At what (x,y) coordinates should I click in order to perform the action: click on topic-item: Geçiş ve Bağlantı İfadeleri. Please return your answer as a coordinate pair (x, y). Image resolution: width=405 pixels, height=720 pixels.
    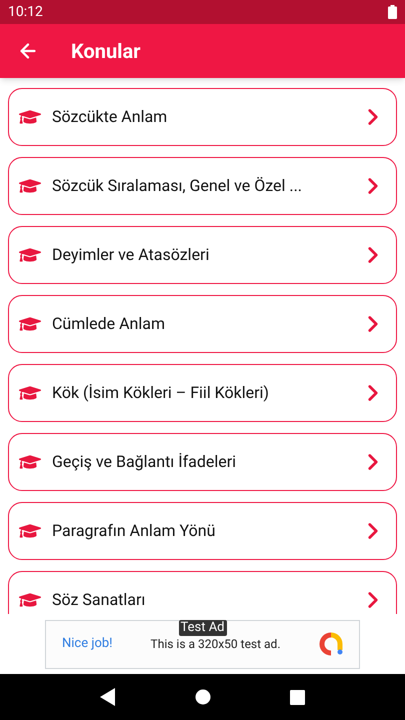
    Looking at the image, I should click on (202, 462).